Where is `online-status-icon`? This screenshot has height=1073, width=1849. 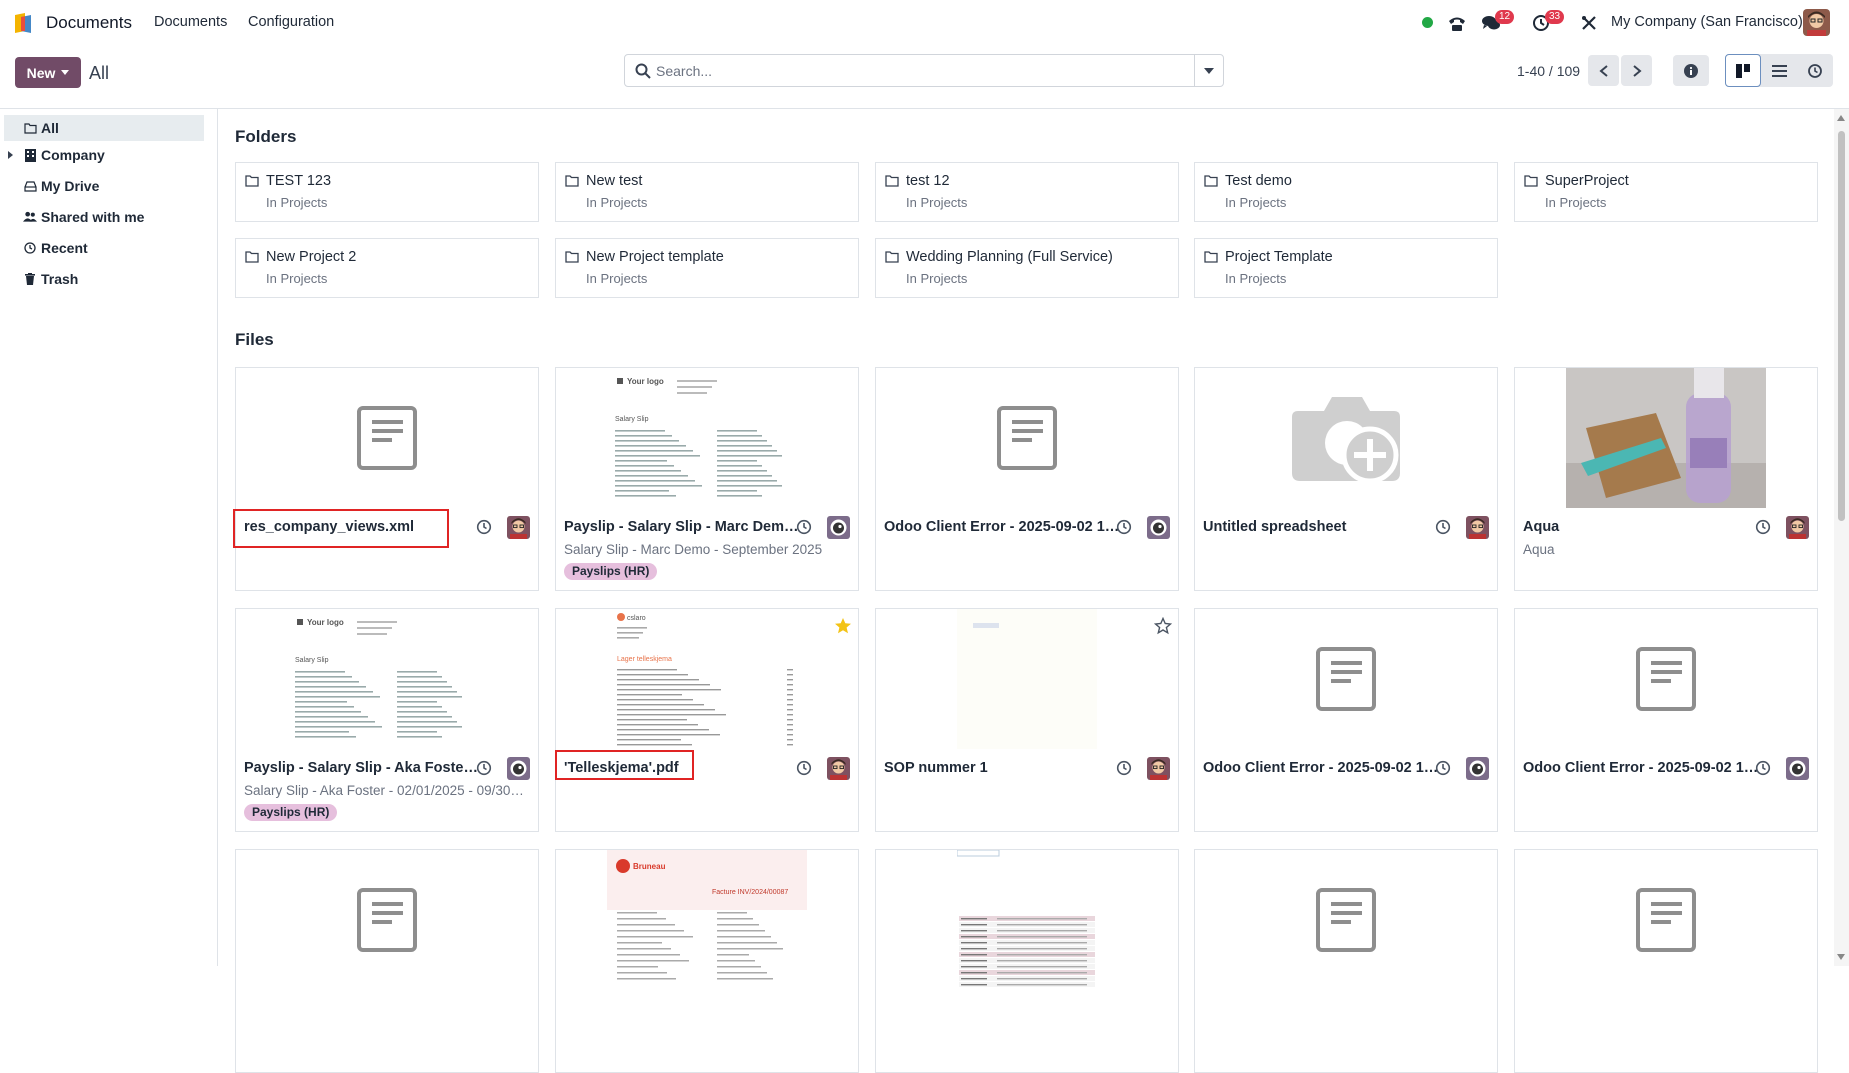 online-status-icon is located at coordinates (1427, 22).